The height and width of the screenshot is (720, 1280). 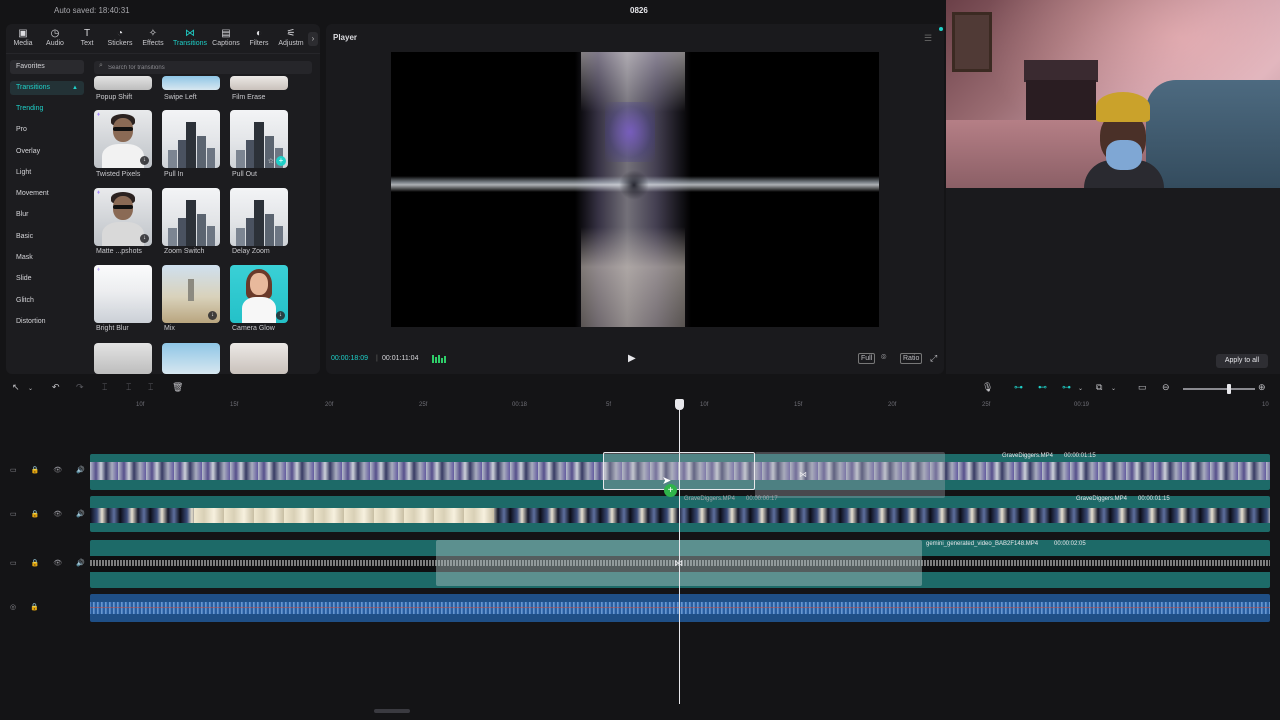 I want to click on category-pro: Pro, so click(x=47, y=130).